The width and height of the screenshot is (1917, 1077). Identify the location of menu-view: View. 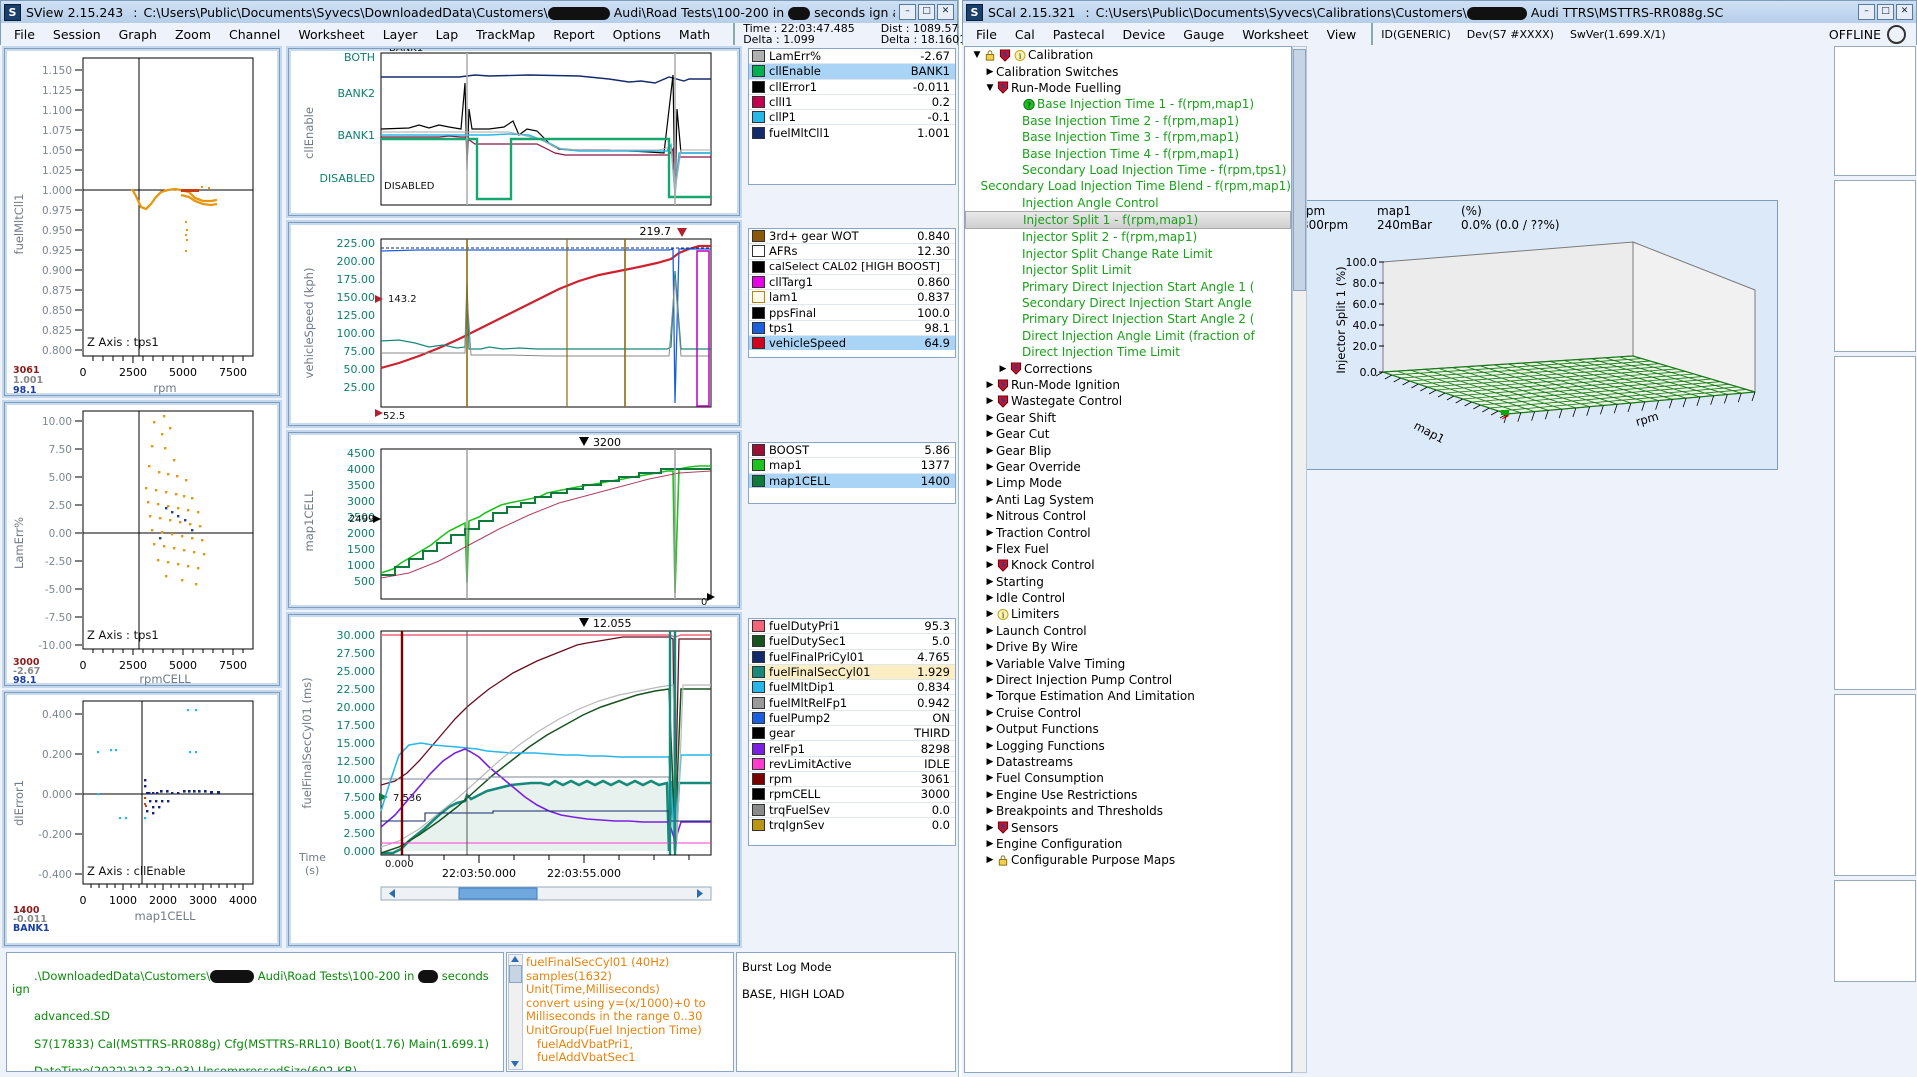
(1342, 34).